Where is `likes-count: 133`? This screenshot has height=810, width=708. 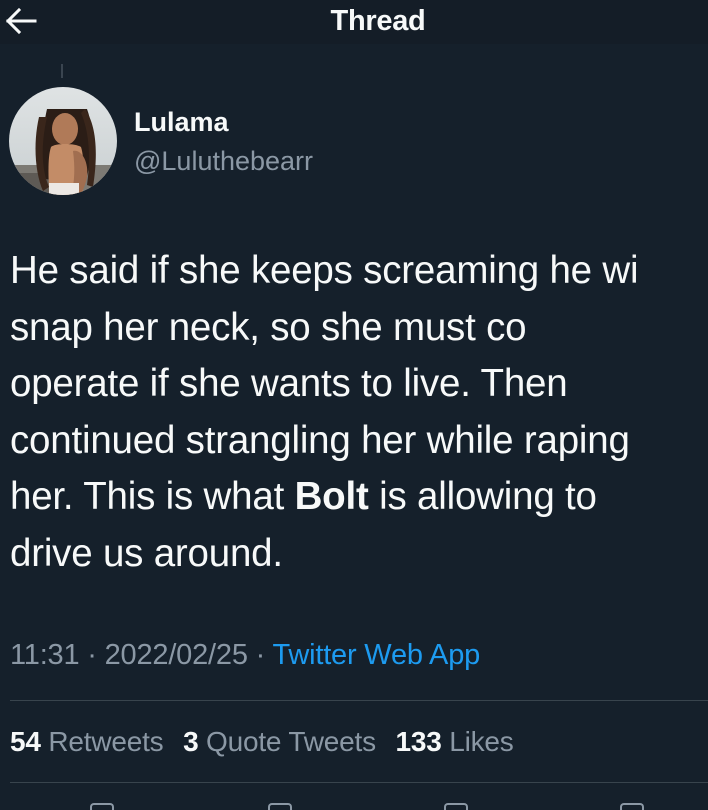
likes-count: 133 is located at coordinates (418, 741).